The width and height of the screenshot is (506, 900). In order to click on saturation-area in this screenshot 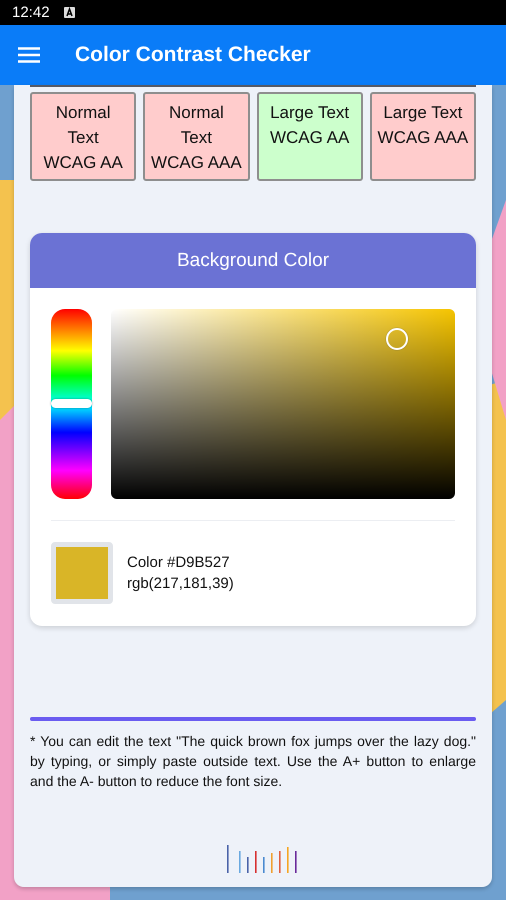, I will do `click(283, 404)`.